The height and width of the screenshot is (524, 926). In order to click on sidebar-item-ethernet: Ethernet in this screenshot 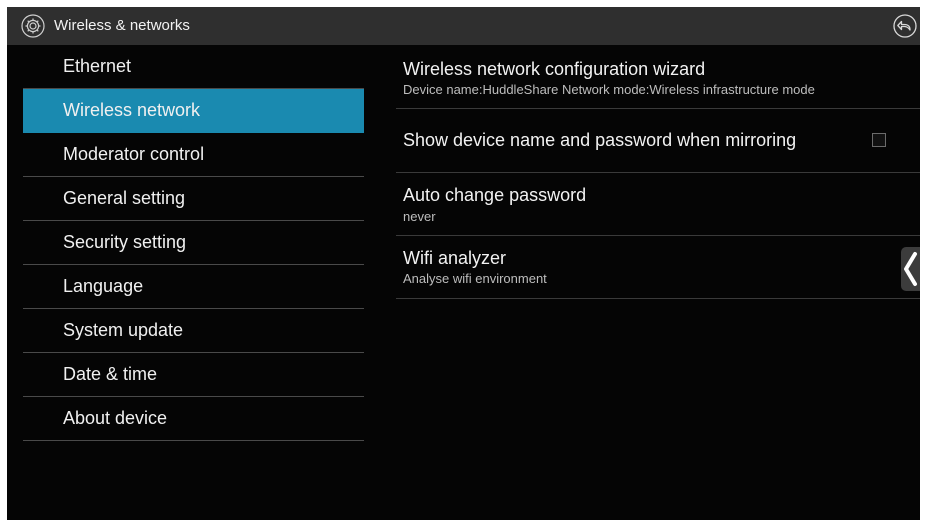, I will do `click(193, 67)`.